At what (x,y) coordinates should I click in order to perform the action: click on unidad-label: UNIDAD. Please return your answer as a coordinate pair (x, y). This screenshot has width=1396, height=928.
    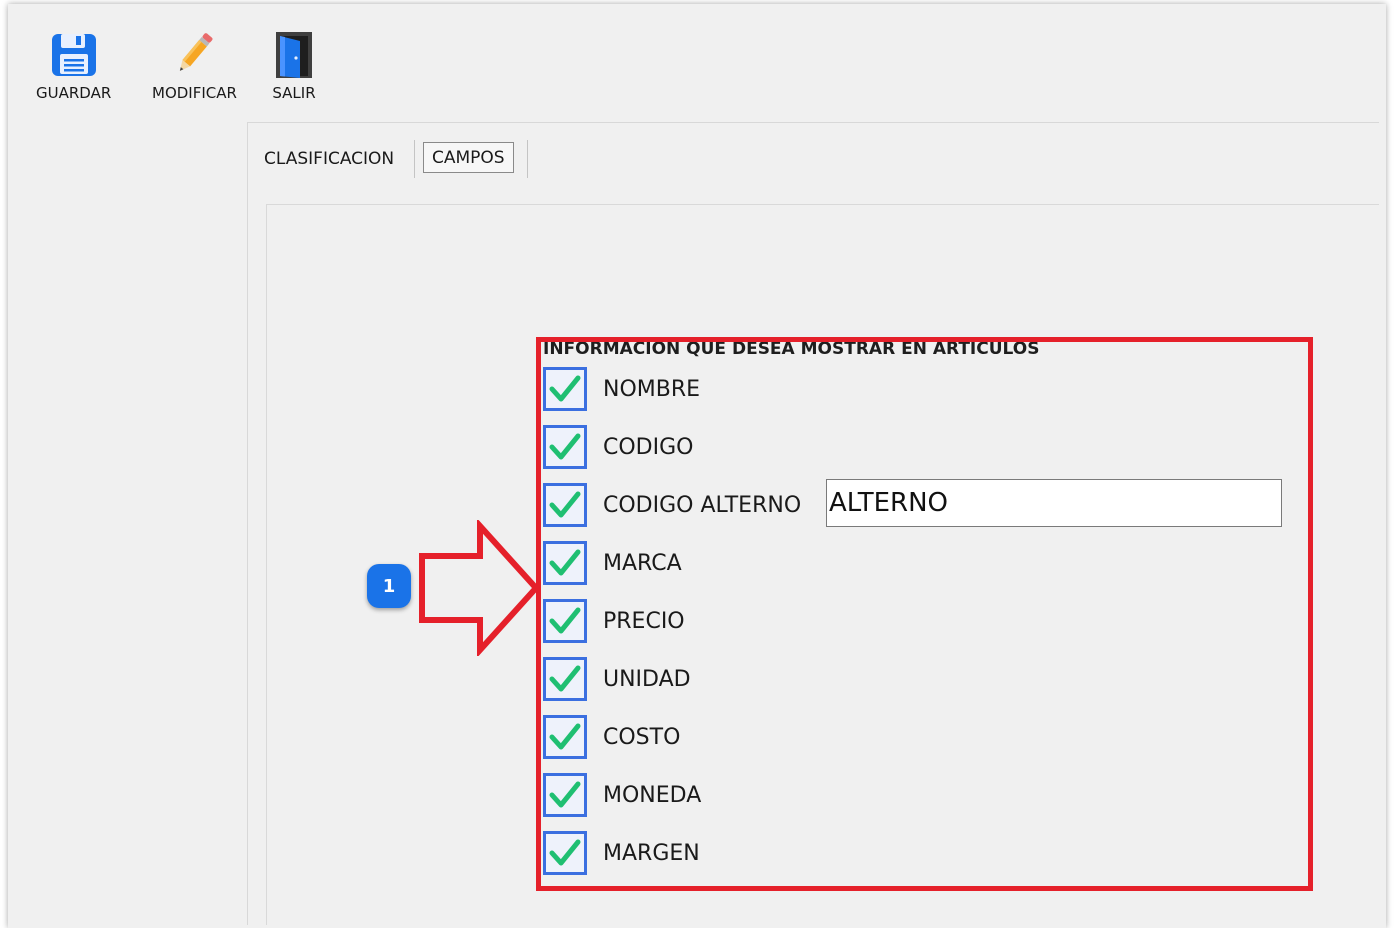
    Looking at the image, I should click on (647, 679).